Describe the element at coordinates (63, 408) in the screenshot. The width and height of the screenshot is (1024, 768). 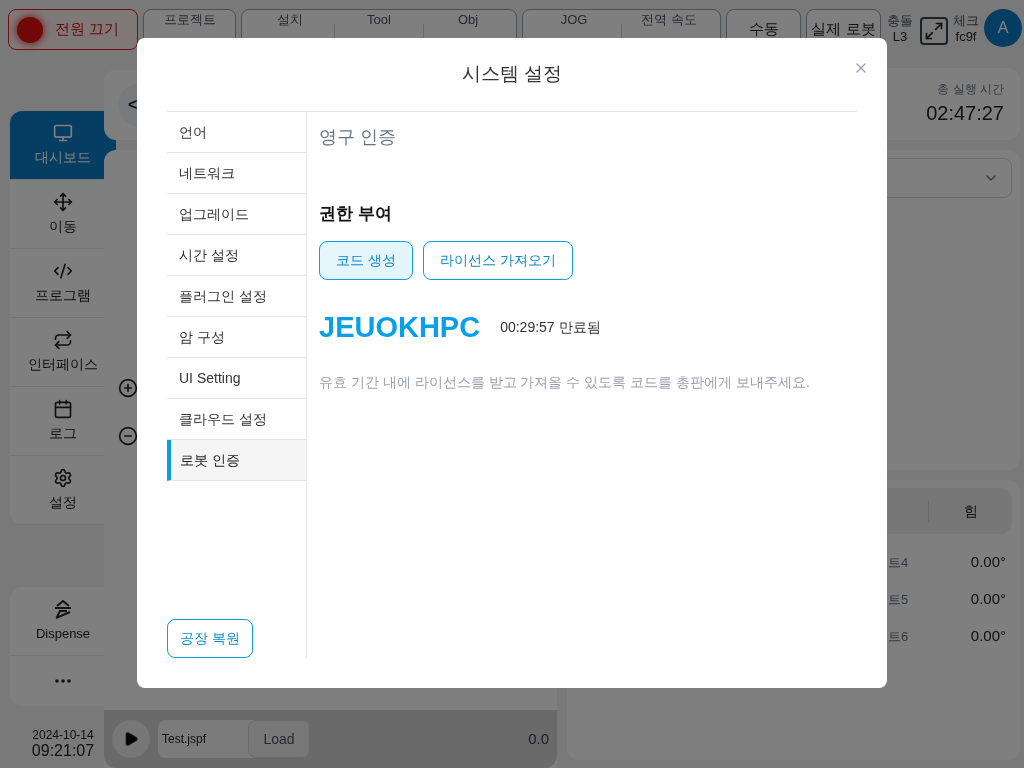
I see `calendar-icon` at that location.